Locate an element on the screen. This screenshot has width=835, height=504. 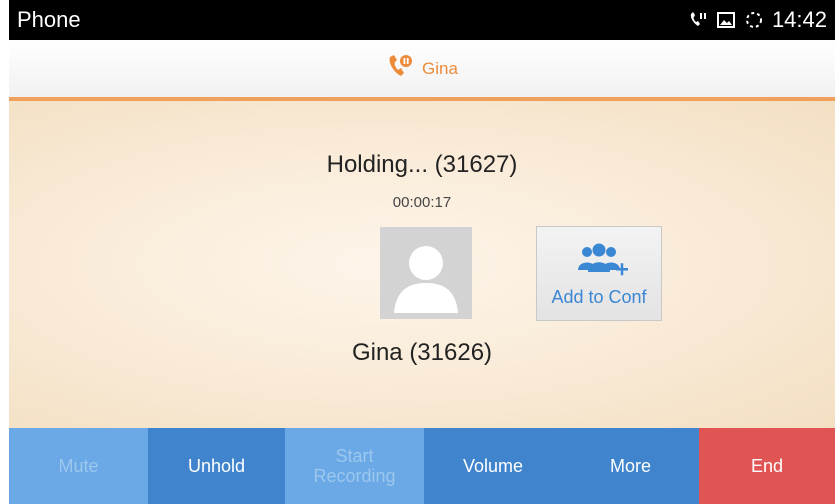
volume-button: Volume is located at coordinates (493, 466).